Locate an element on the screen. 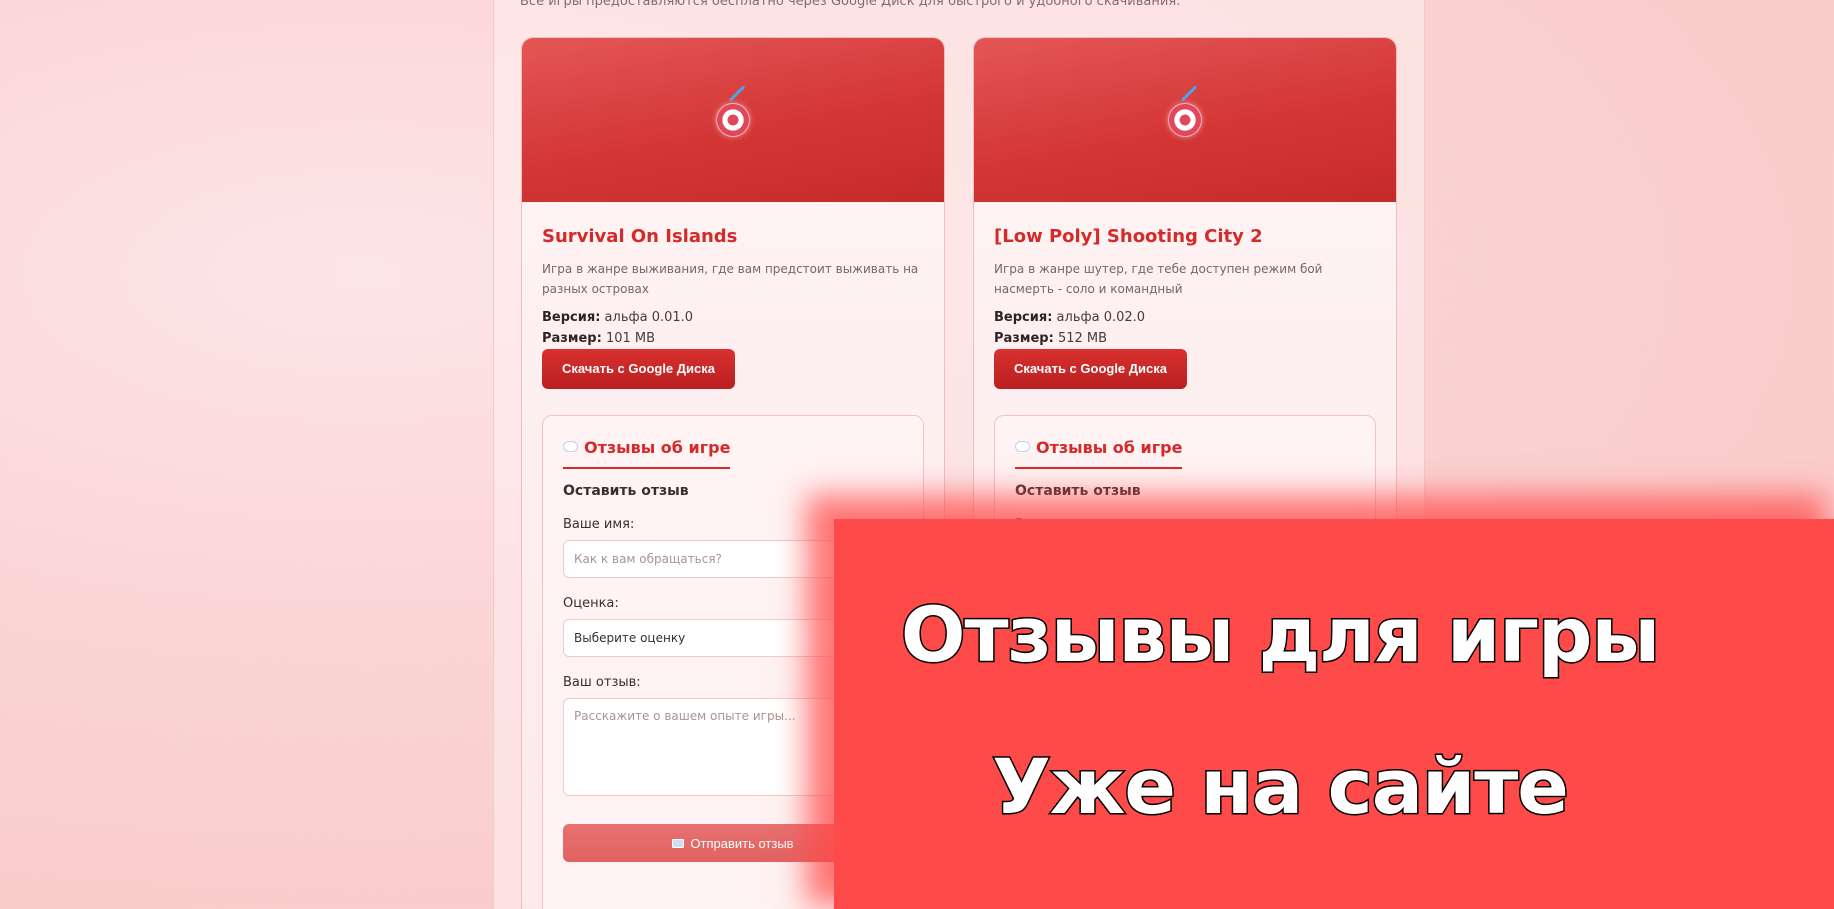 This screenshot has width=1834, height=909. game-size: Размер: 512 MB is located at coordinates (1051, 338).